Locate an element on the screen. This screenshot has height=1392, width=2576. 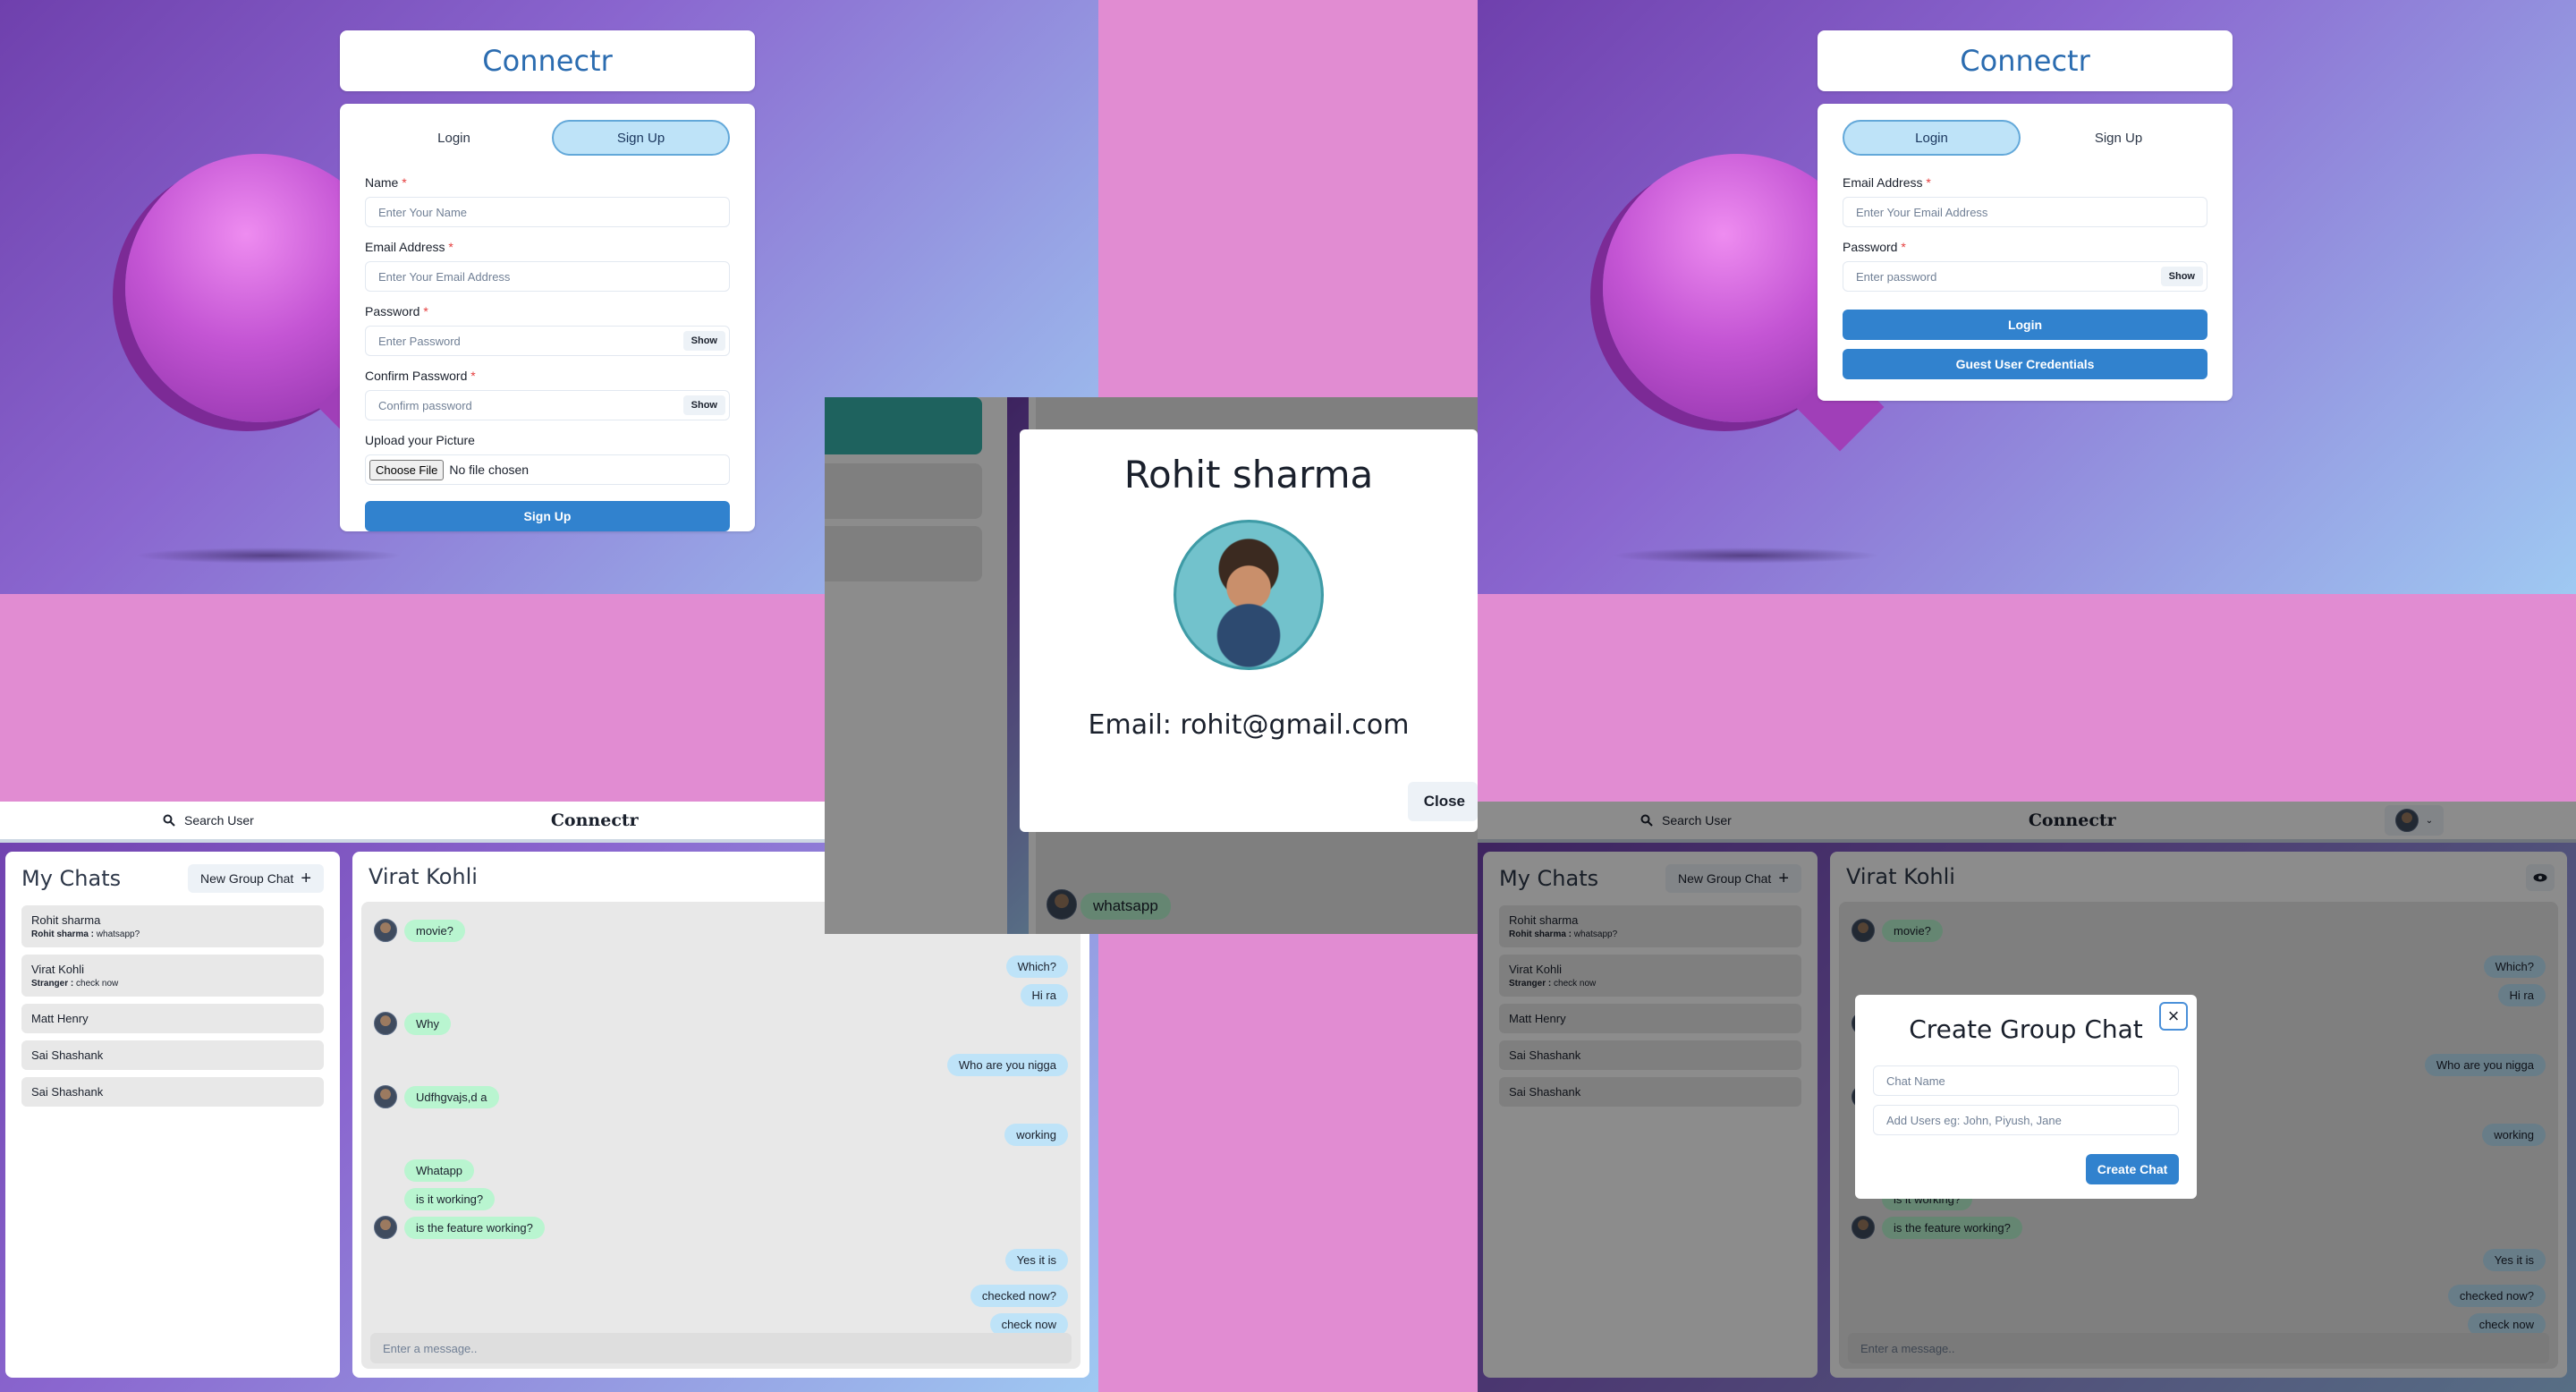
profile-name: Rohit sharma is located at coordinates (1248, 475).